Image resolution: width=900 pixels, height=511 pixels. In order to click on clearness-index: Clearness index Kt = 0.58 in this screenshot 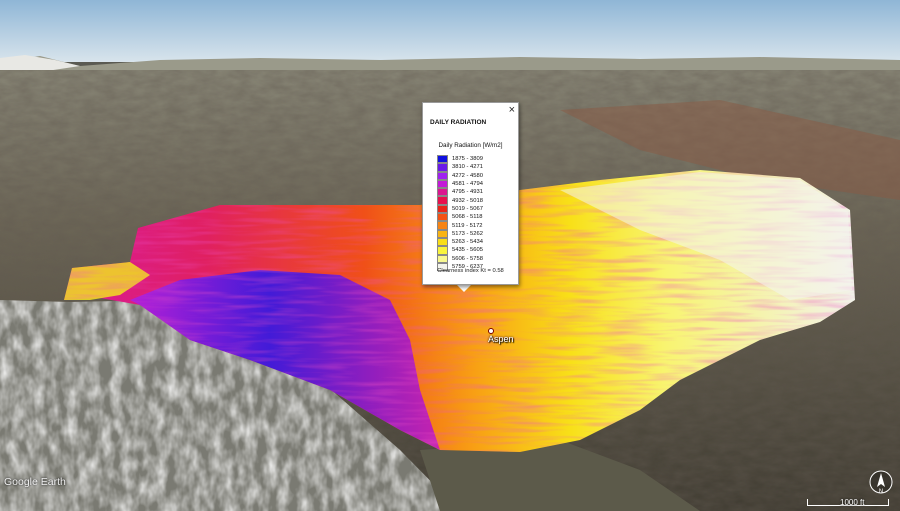, I will do `click(470, 271)`.